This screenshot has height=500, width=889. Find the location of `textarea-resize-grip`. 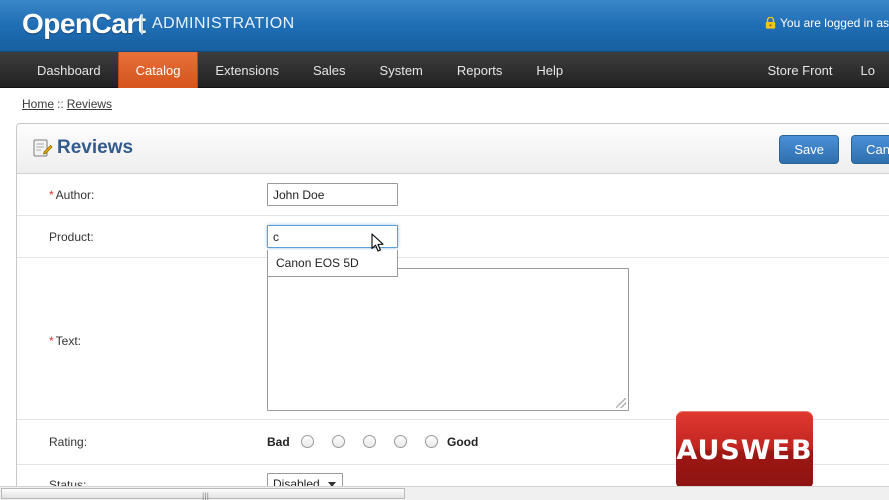

textarea-resize-grip is located at coordinates (621, 403).